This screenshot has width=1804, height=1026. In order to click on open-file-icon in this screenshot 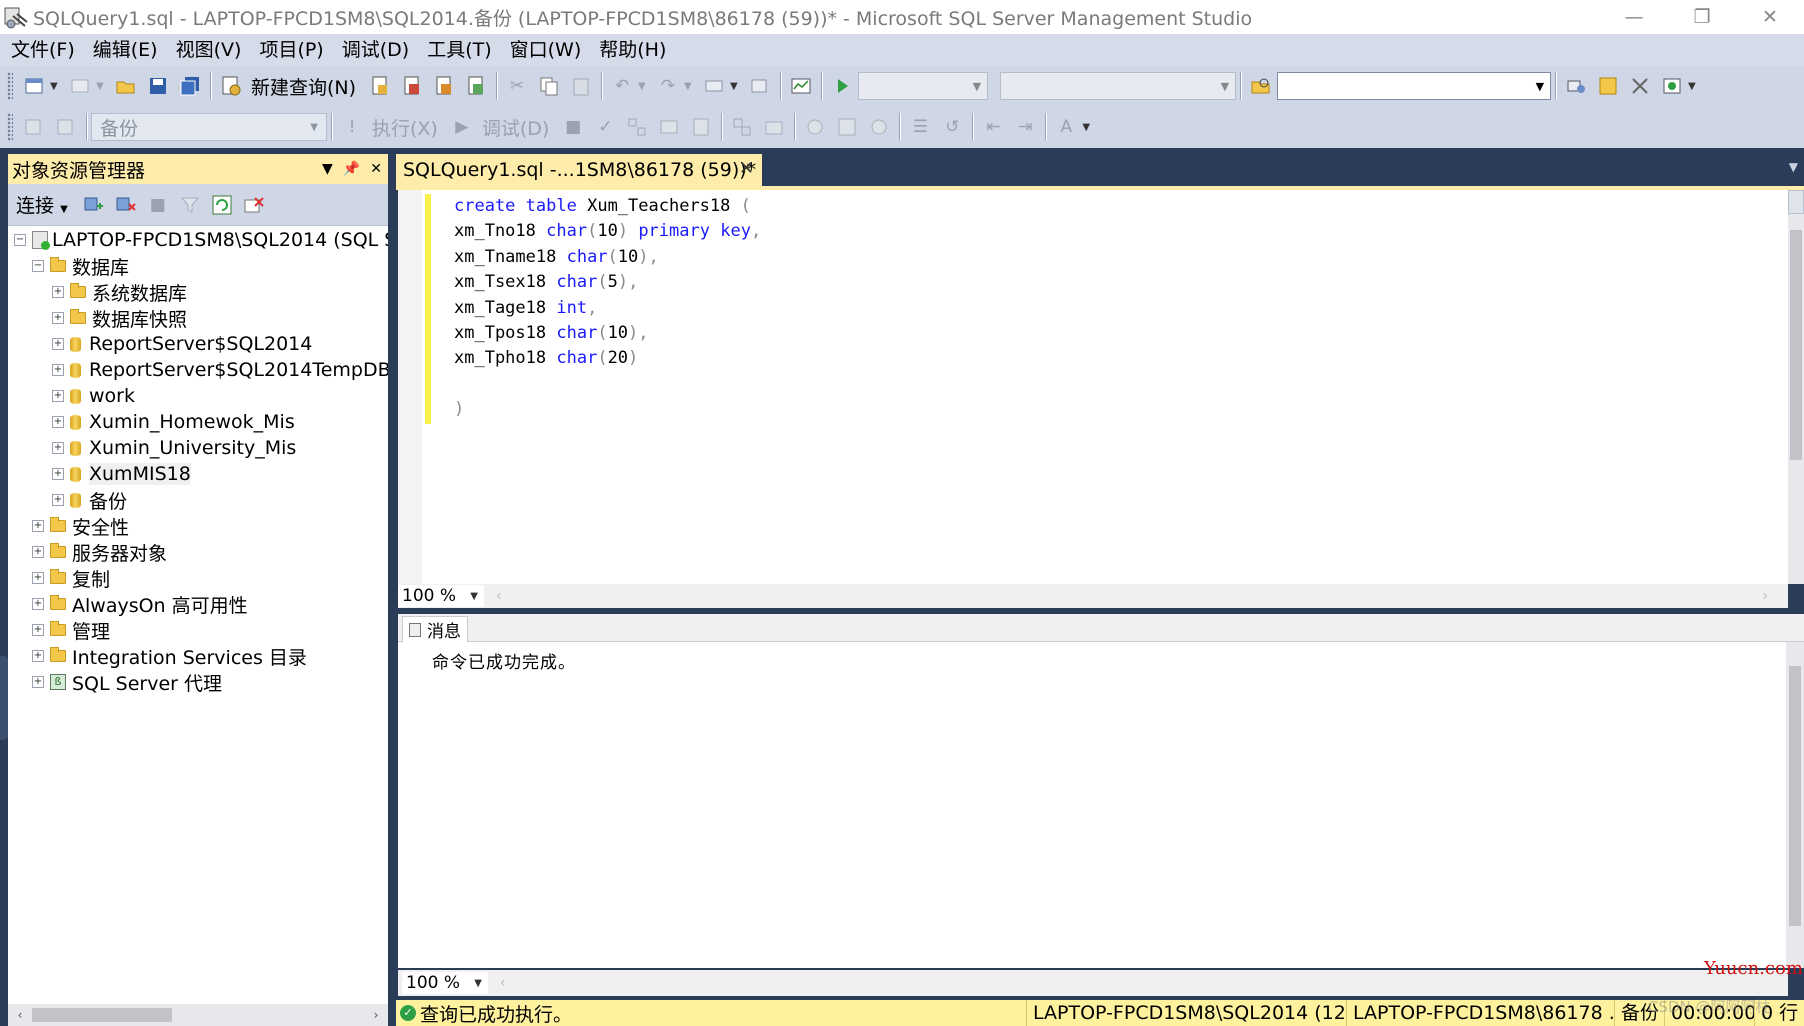, I will do `click(126, 86)`.